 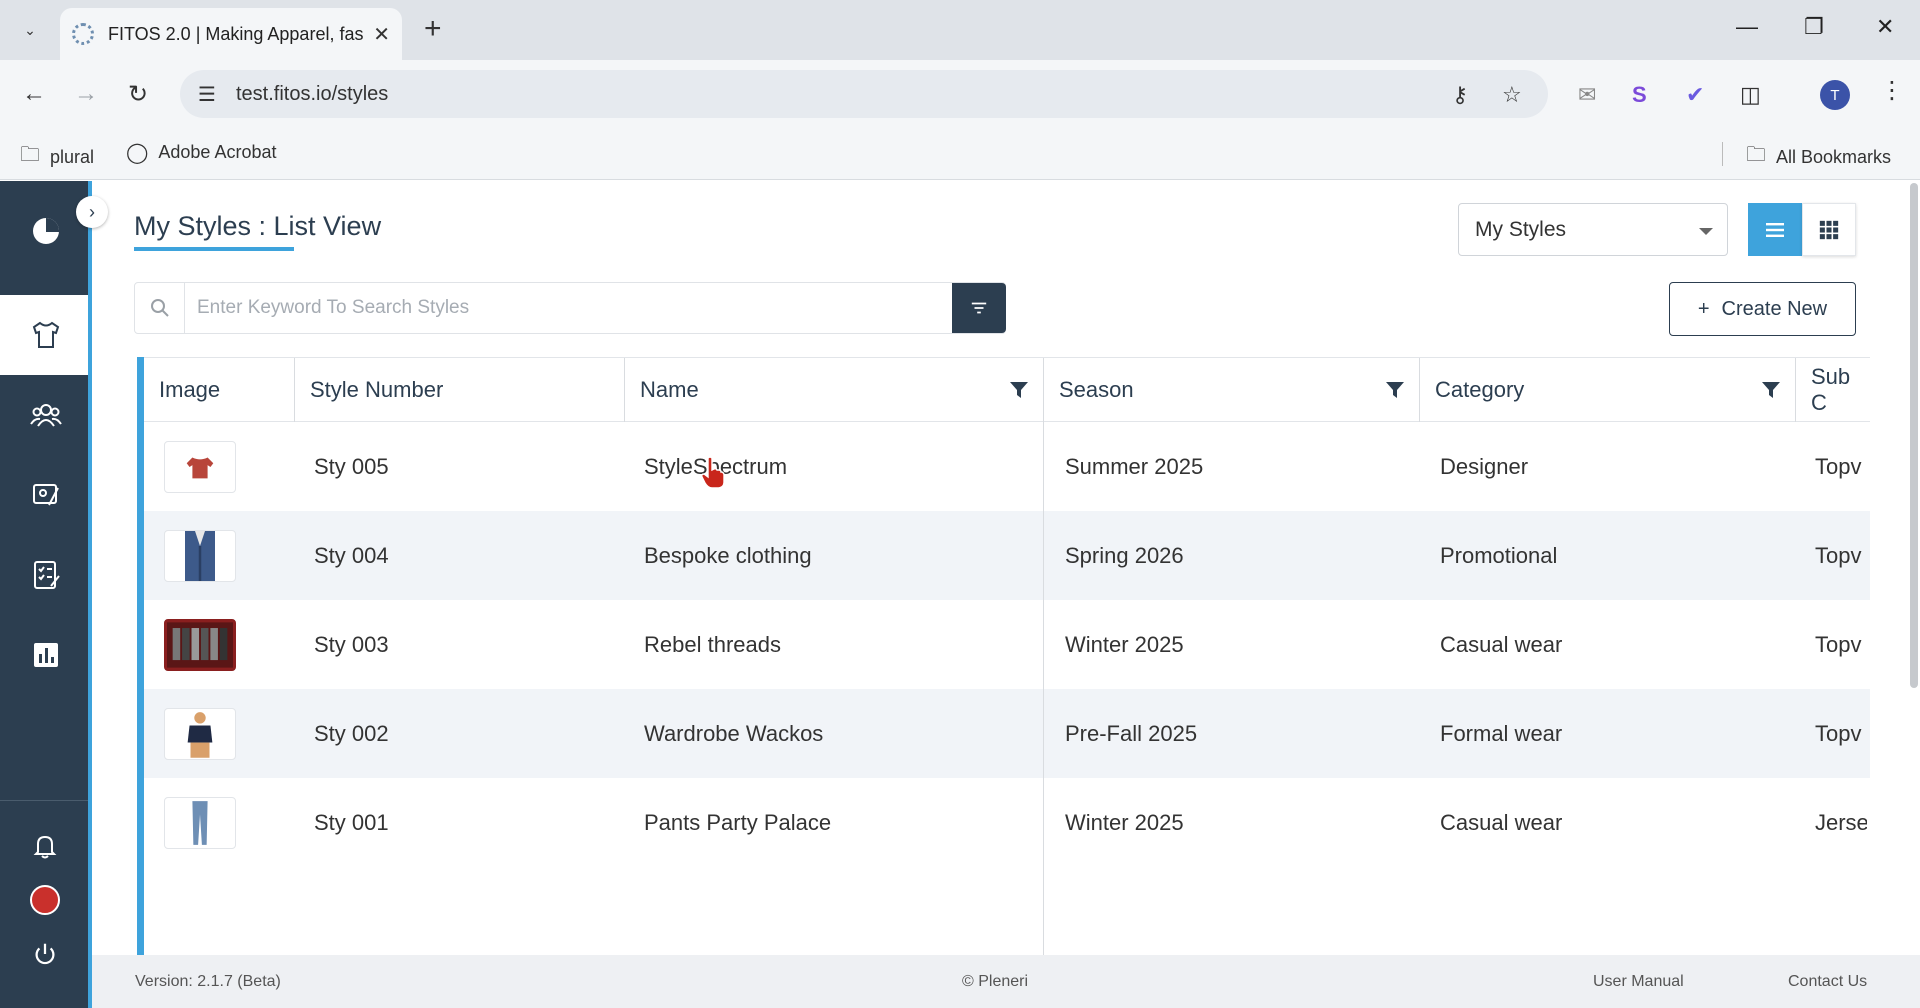 I want to click on reload-icon: ↻, so click(x=138, y=94).